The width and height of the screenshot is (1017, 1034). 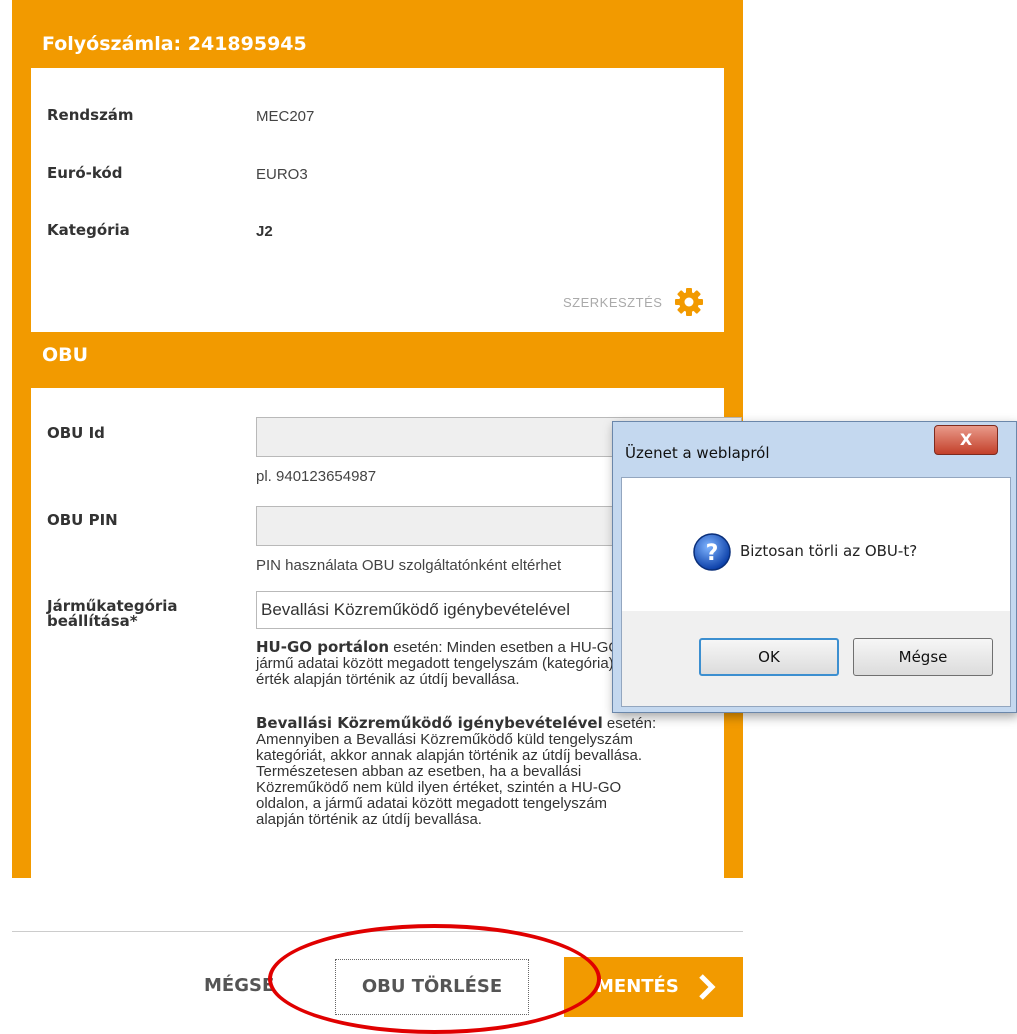 I want to click on obu-section-header: OBU, so click(x=377, y=360).